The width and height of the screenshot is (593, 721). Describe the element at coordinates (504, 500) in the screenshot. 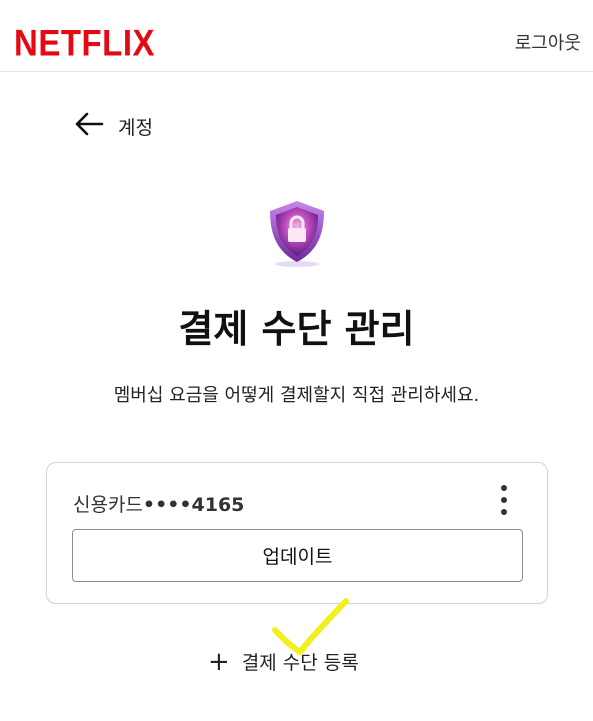

I see `more-vertical-icon` at that location.